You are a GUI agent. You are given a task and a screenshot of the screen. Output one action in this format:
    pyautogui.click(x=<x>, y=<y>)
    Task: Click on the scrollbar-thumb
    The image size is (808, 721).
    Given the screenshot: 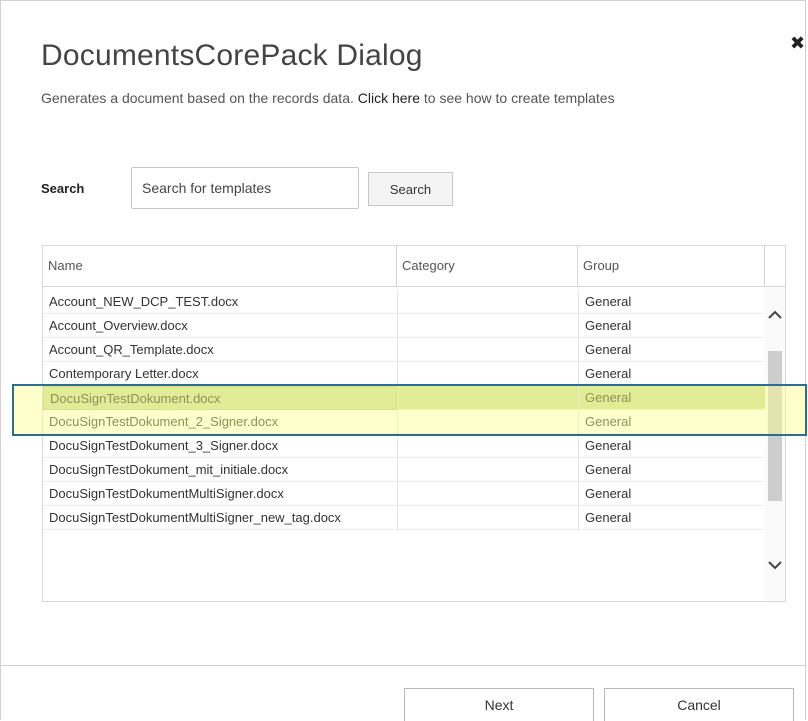 What is the action you would take?
    pyautogui.click(x=775, y=426)
    